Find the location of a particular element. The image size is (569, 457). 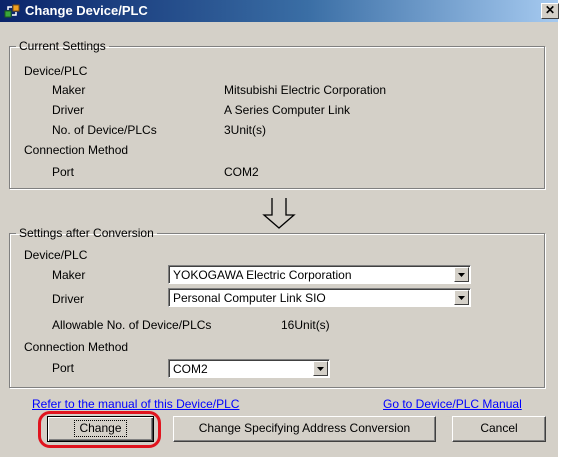

port-dropdown-button is located at coordinates (320, 368).